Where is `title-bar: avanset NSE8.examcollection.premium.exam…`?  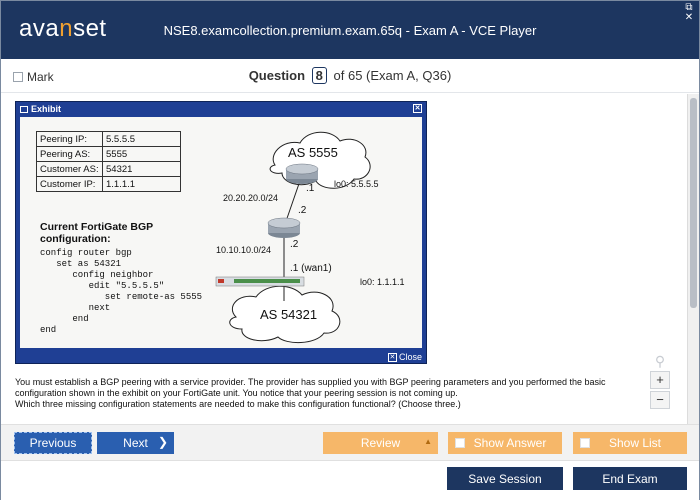 title-bar: avanset NSE8.examcollection.premium.exam… is located at coordinates (350, 30).